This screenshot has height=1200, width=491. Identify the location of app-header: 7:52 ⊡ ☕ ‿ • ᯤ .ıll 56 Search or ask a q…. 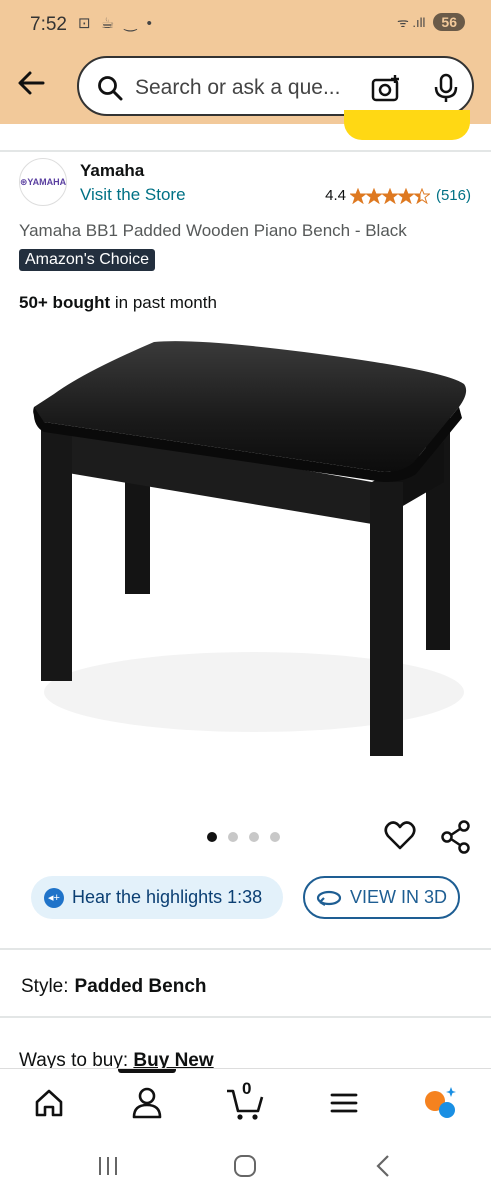
(245, 62).